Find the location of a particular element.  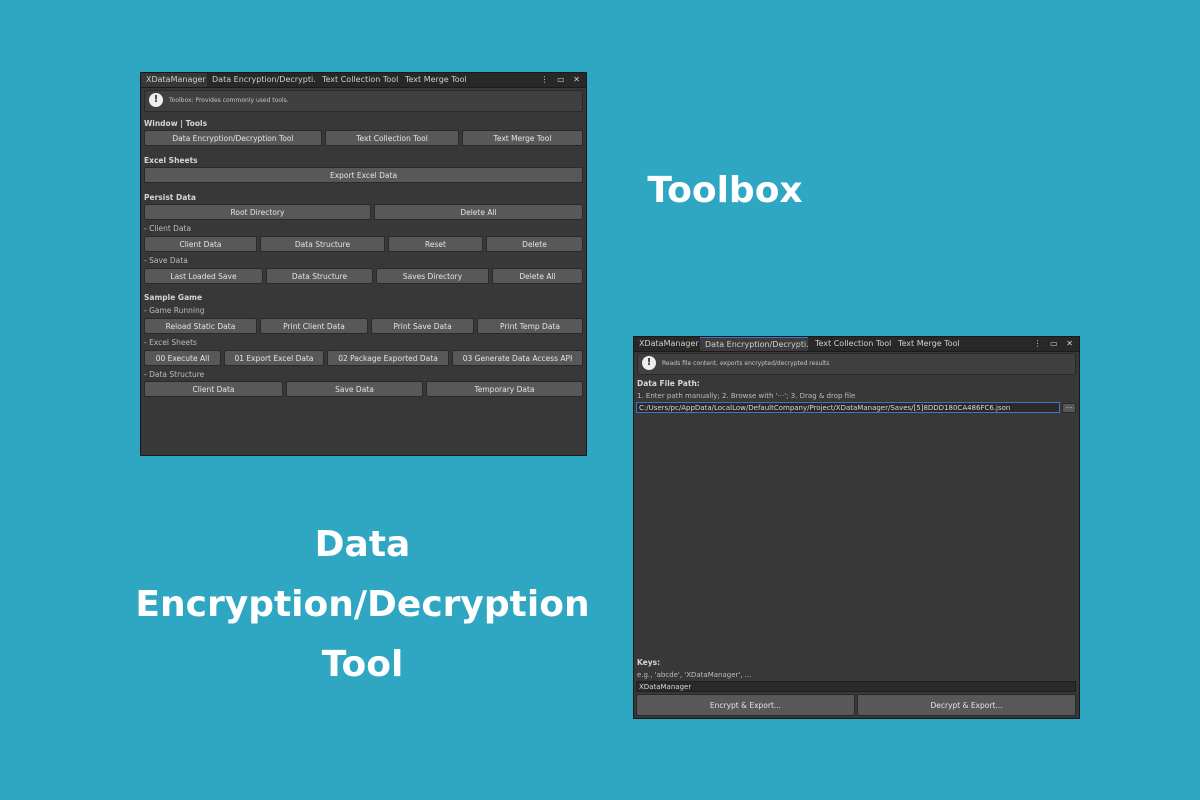

delete-all-saves-button: Delete All is located at coordinates (537, 276).